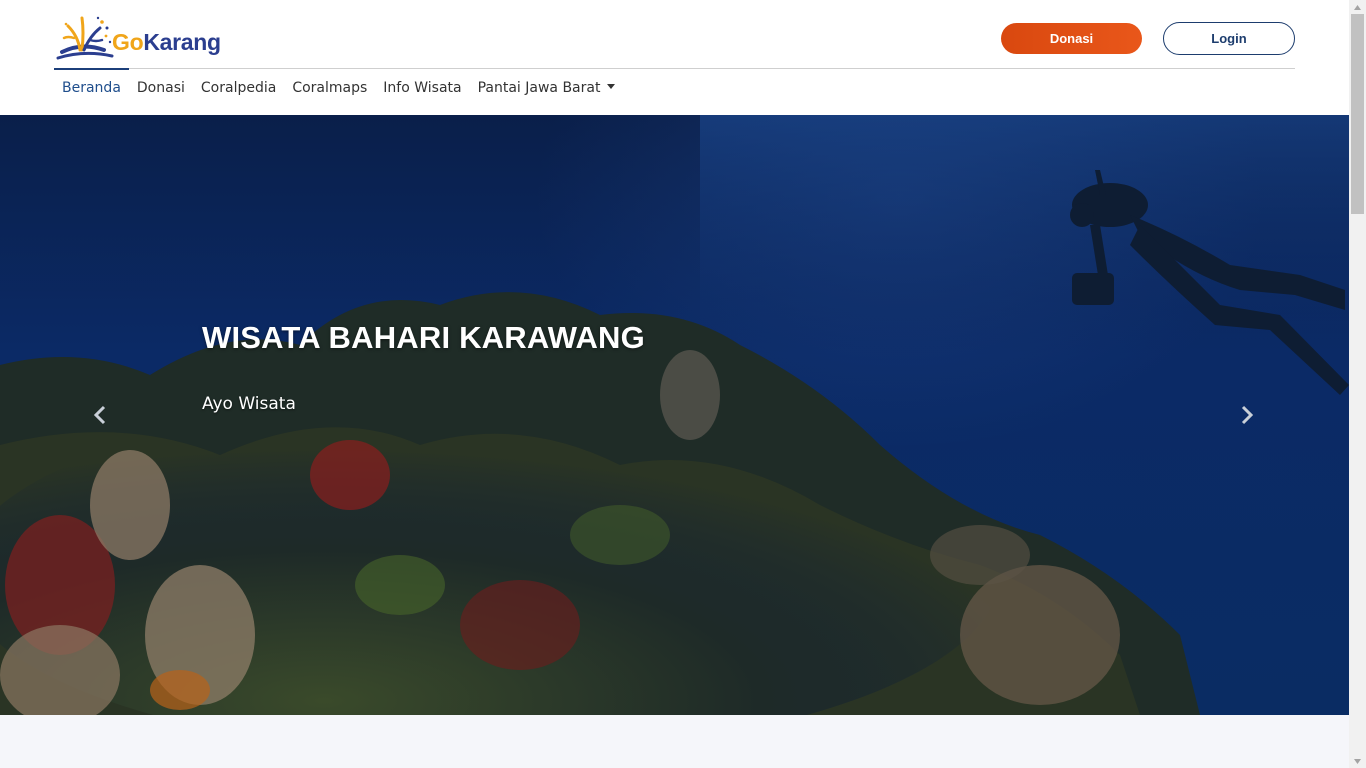 This screenshot has height=768, width=1366. What do you see at coordinates (539, 88) in the screenshot?
I see `nav-item-pantai-jawa-barat-label: Pantai Jawa Barat` at bounding box center [539, 88].